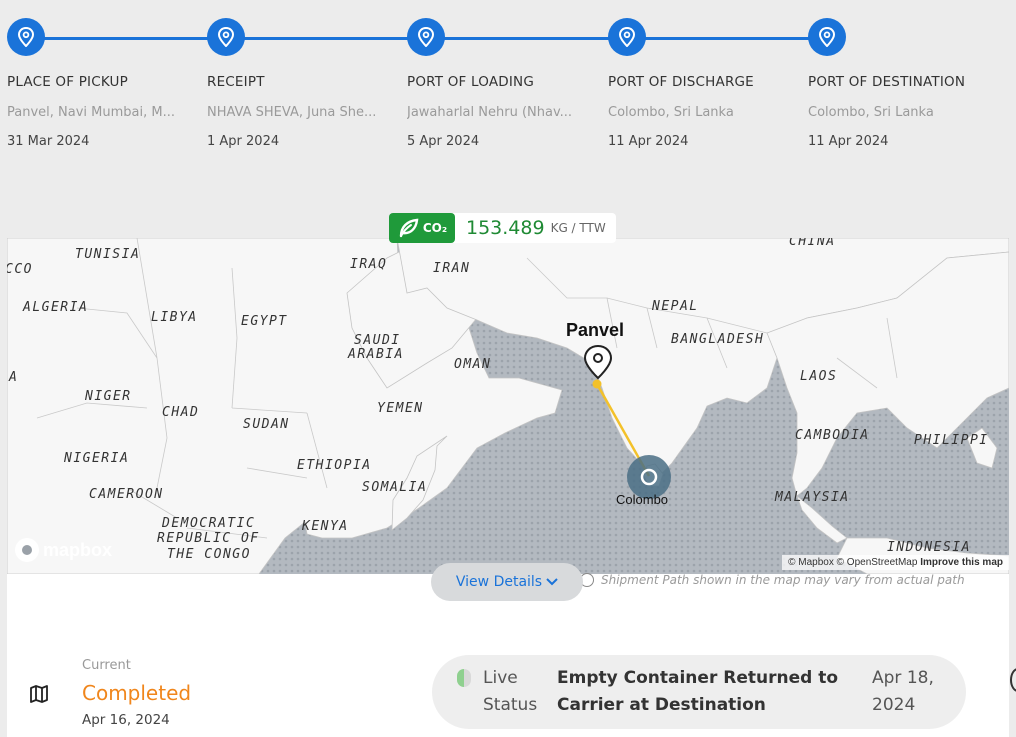  I want to click on map-label-oman: OMAN, so click(473, 364).